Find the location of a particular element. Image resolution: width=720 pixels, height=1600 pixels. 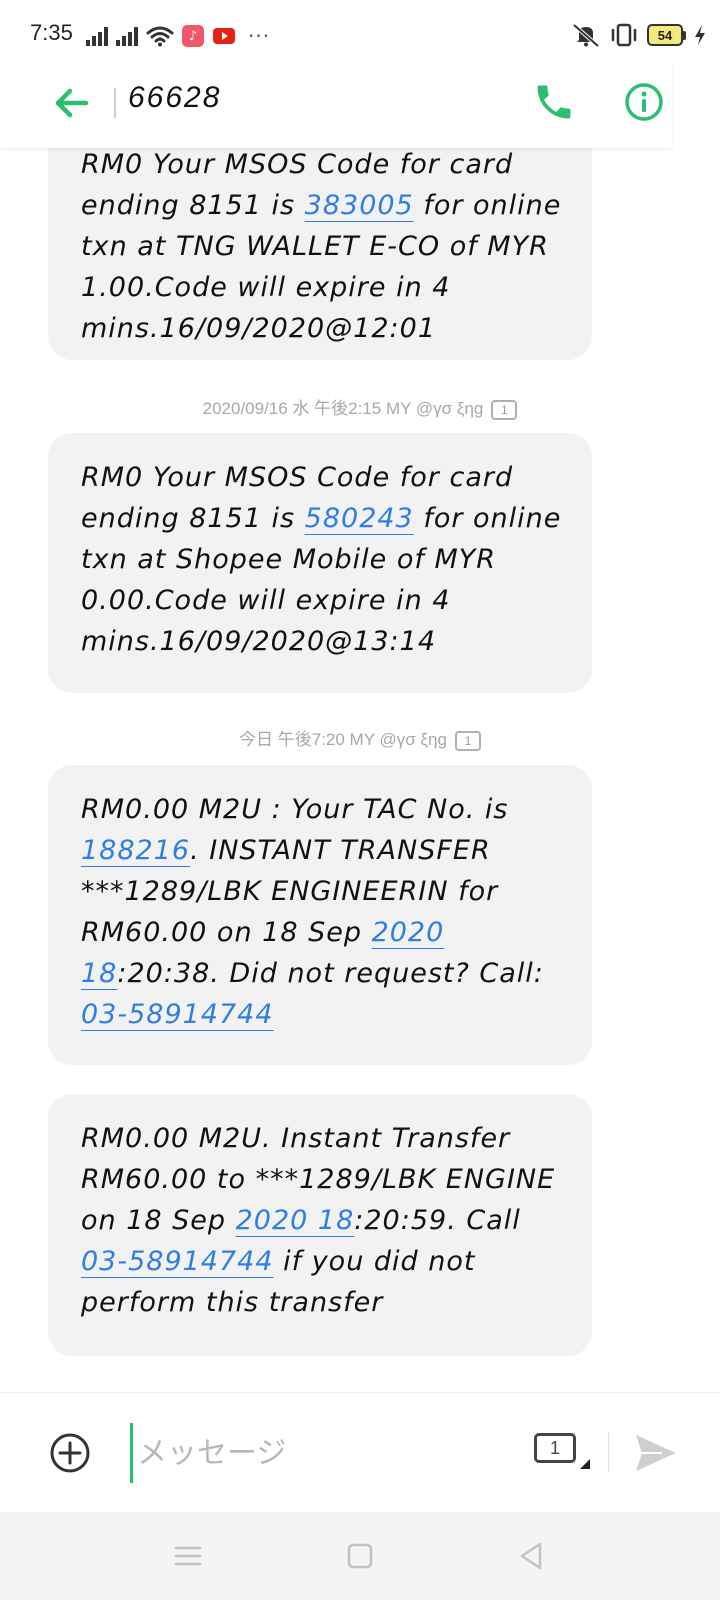

header-divider is located at coordinates (115, 103).